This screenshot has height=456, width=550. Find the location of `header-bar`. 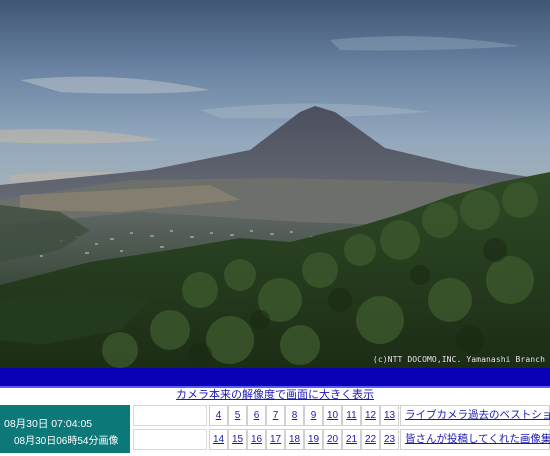

header-bar is located at coordinates (275, 377).